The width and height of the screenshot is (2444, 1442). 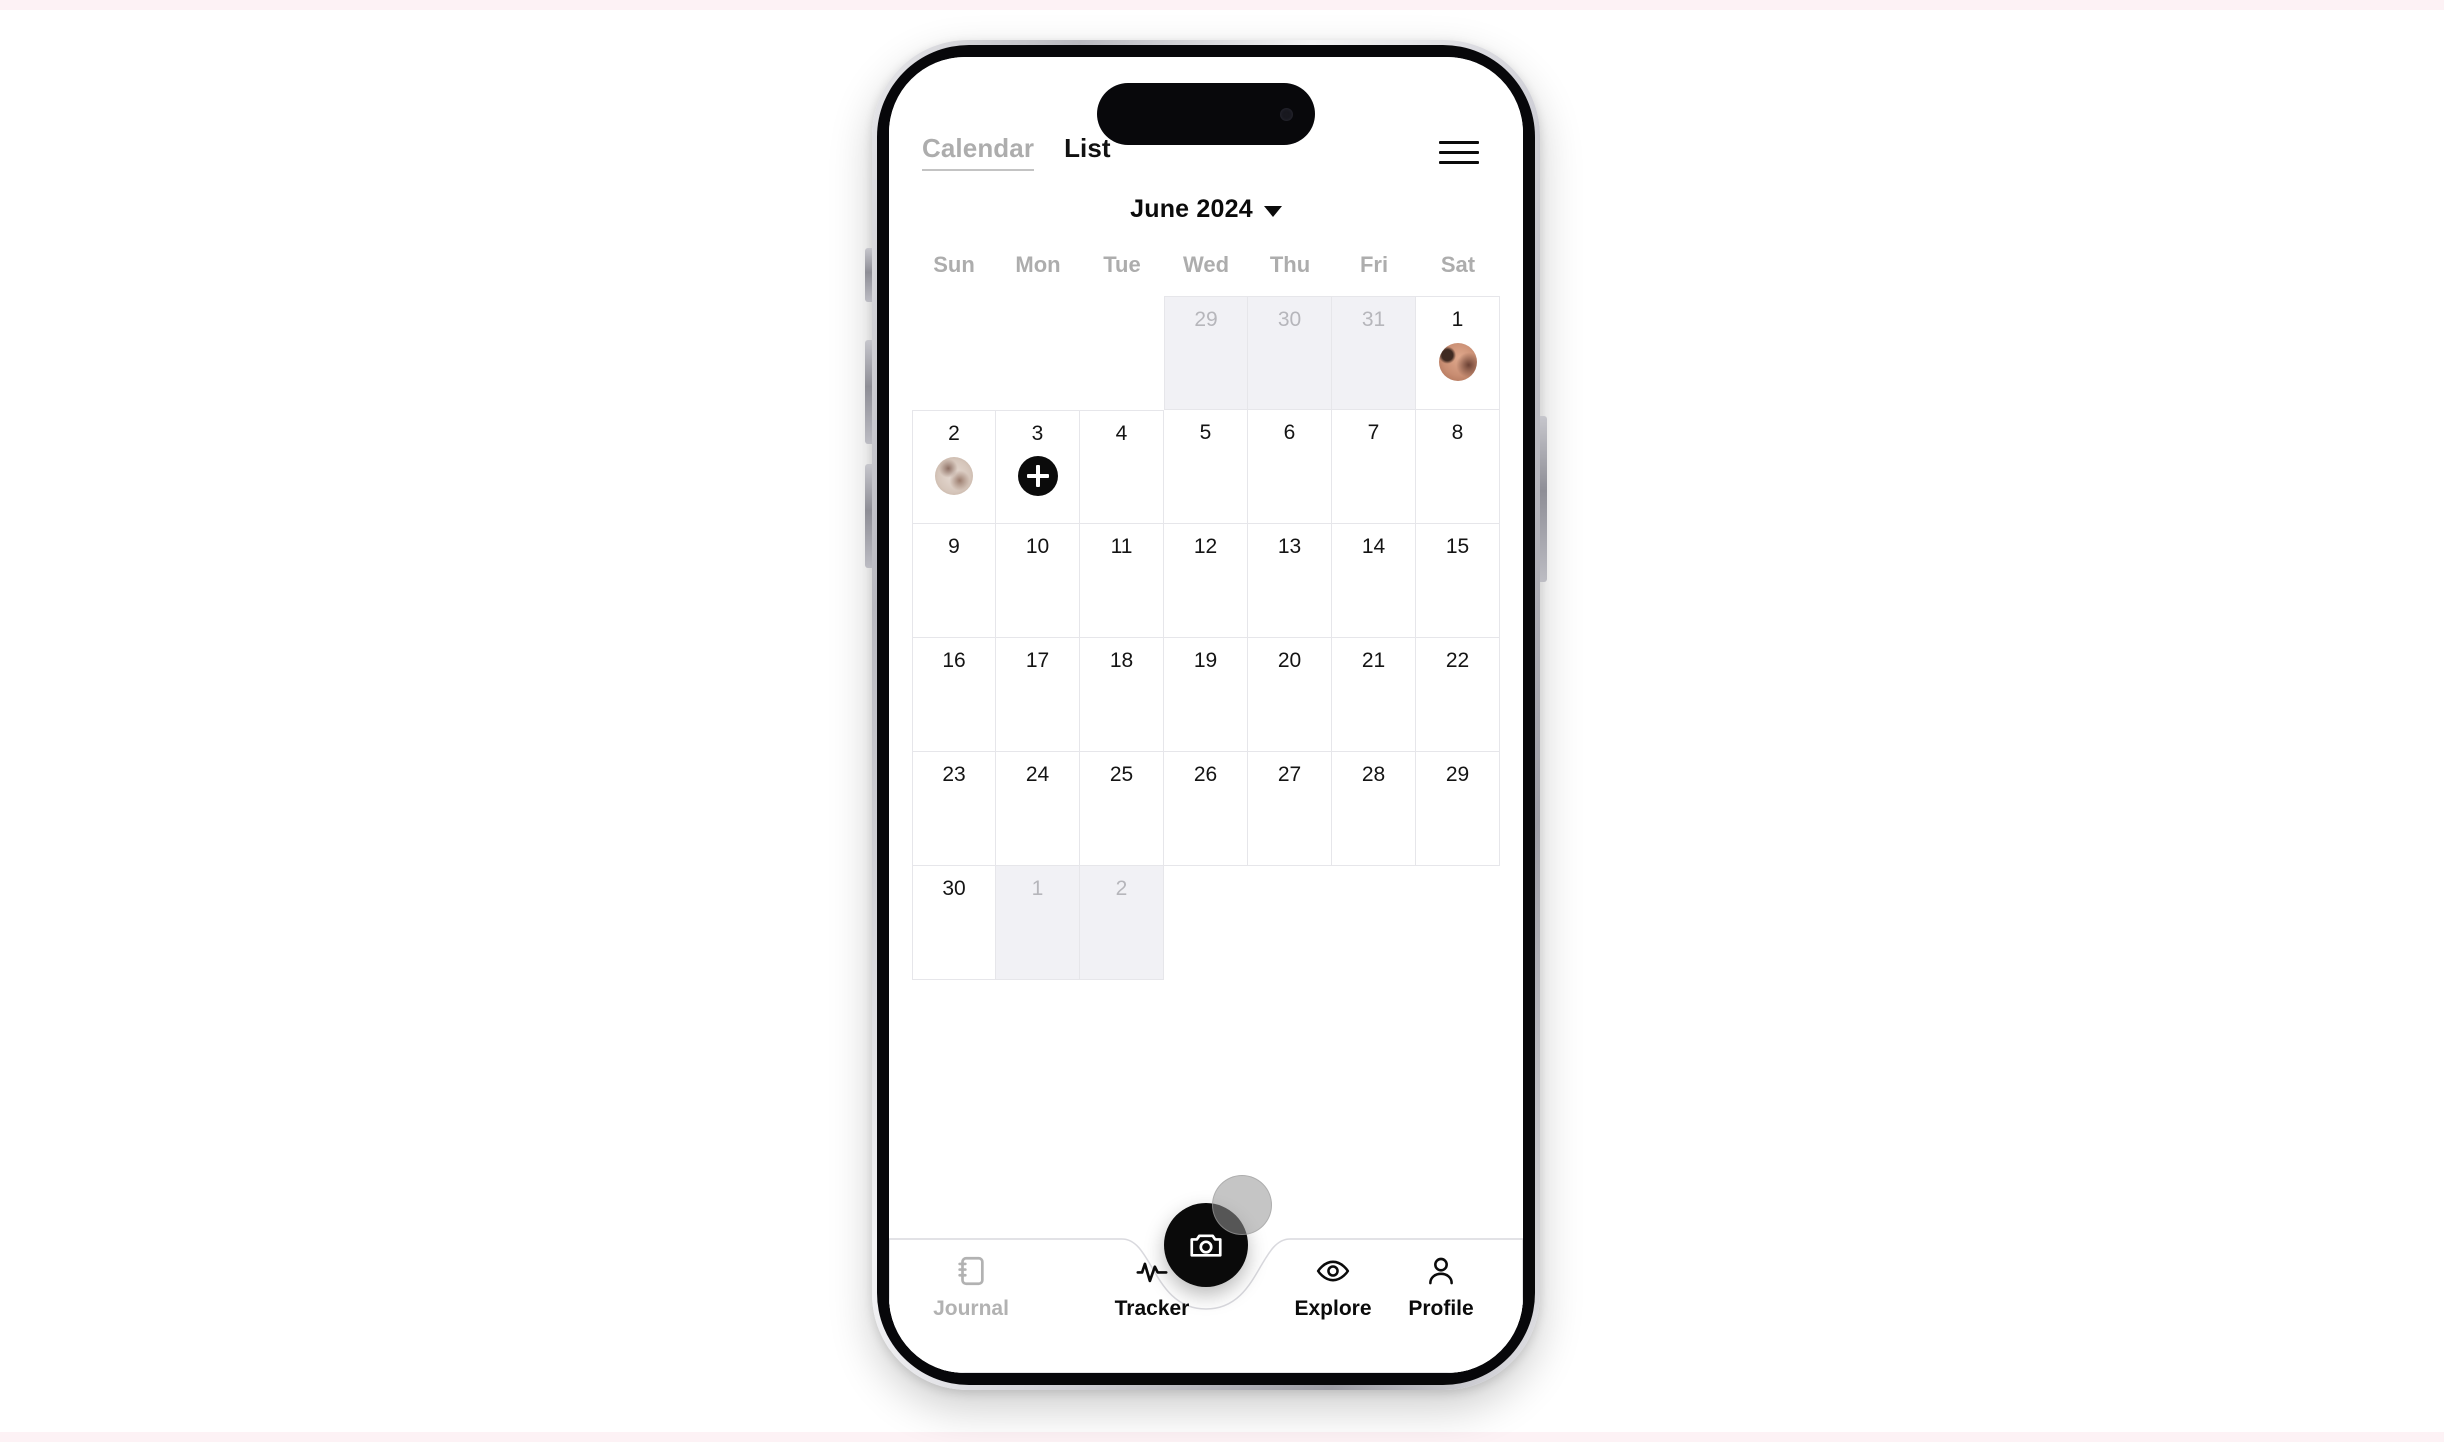 I want to click on day-number: 23, so click(x=954, y=774).